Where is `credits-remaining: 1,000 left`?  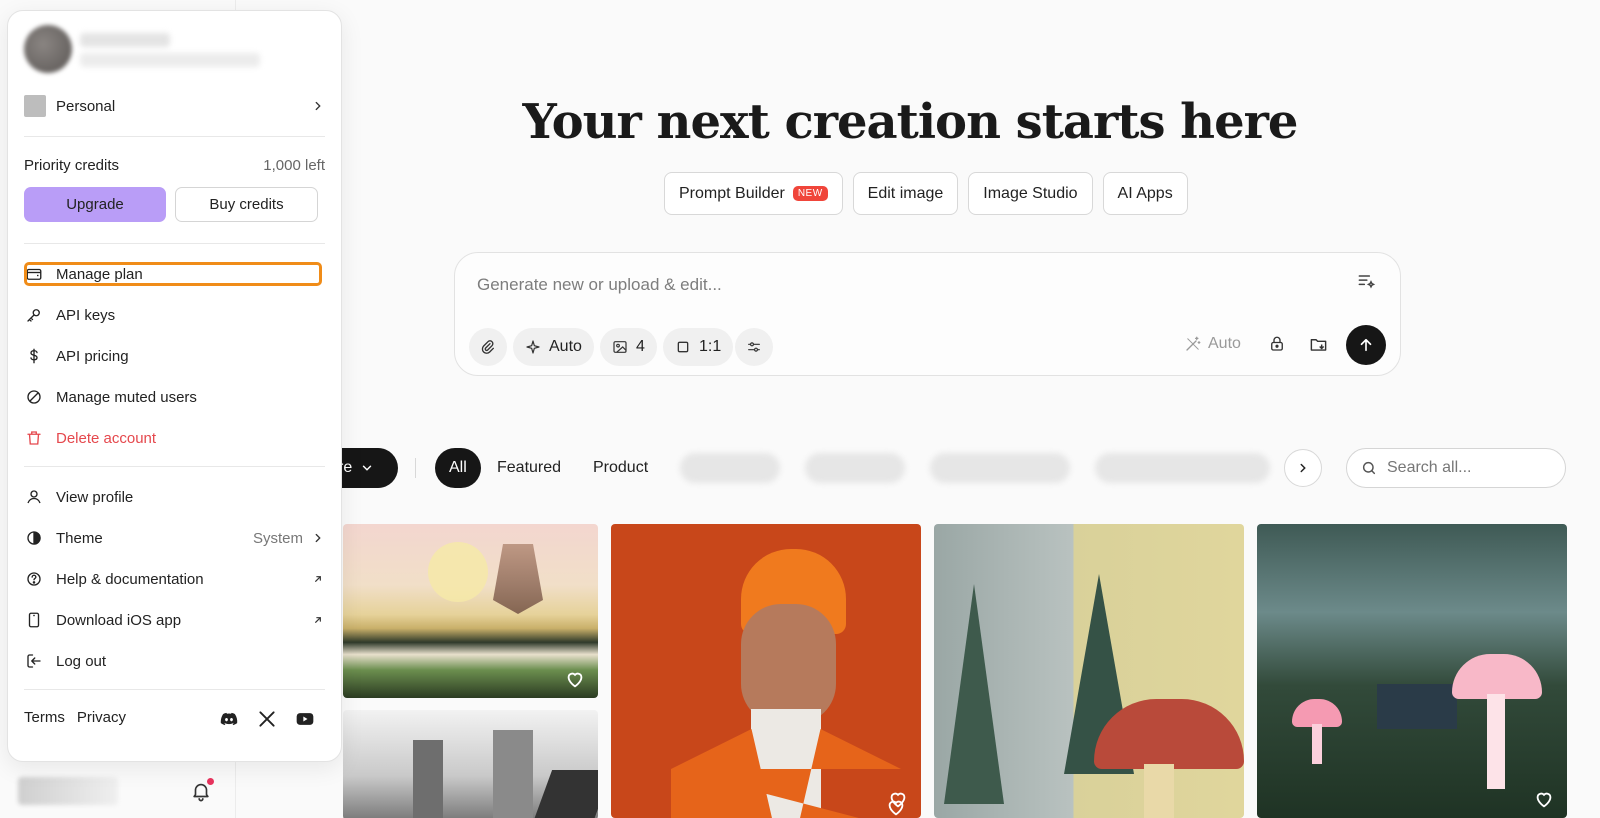
credits-remaining: 1,000 left is located at coordinates (294, 165).